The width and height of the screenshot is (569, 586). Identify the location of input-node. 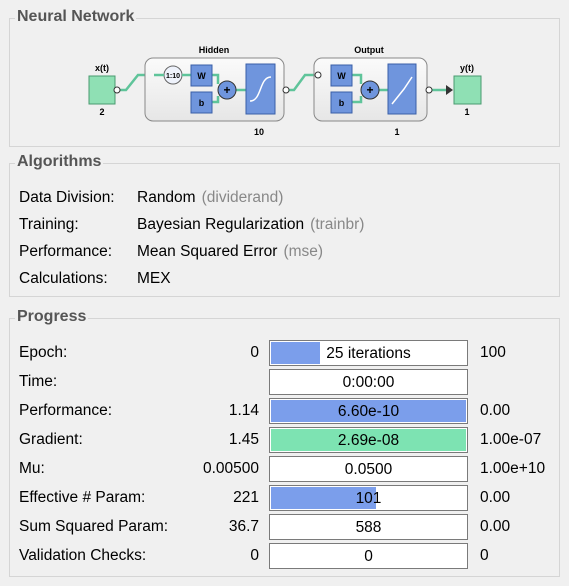
(102, 90).